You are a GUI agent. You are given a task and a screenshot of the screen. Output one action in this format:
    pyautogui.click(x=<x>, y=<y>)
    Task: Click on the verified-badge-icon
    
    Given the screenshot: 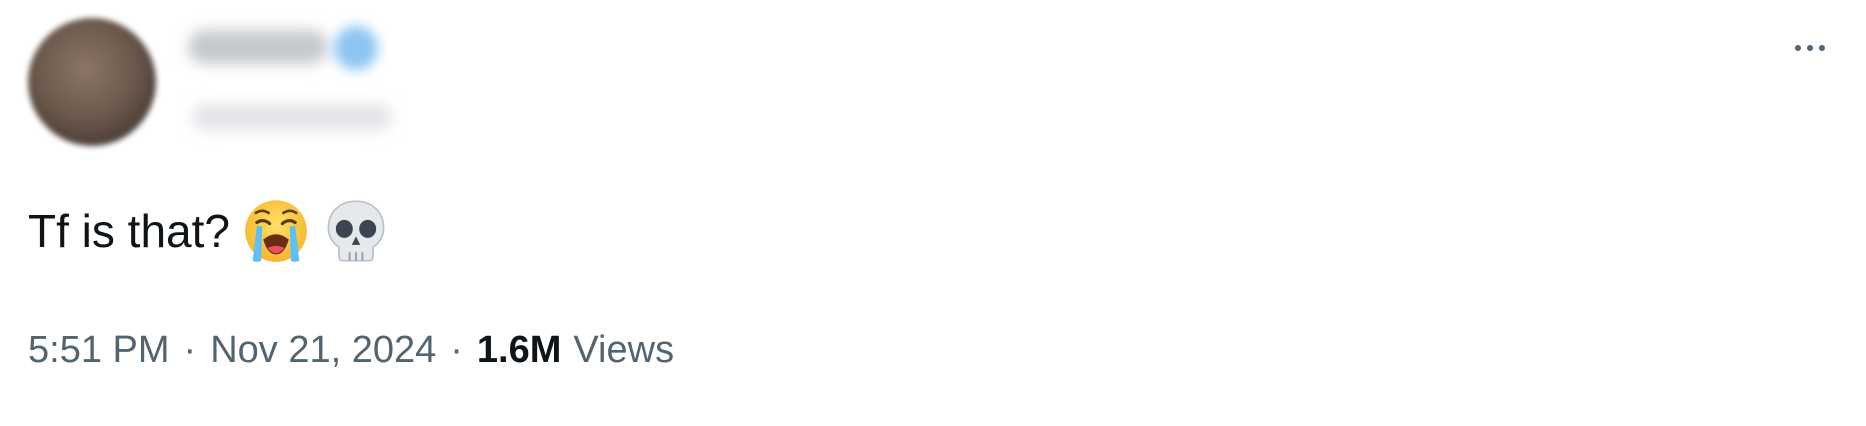 What is the action you would take?
    pyautogui.click(x=356, y=48)
    